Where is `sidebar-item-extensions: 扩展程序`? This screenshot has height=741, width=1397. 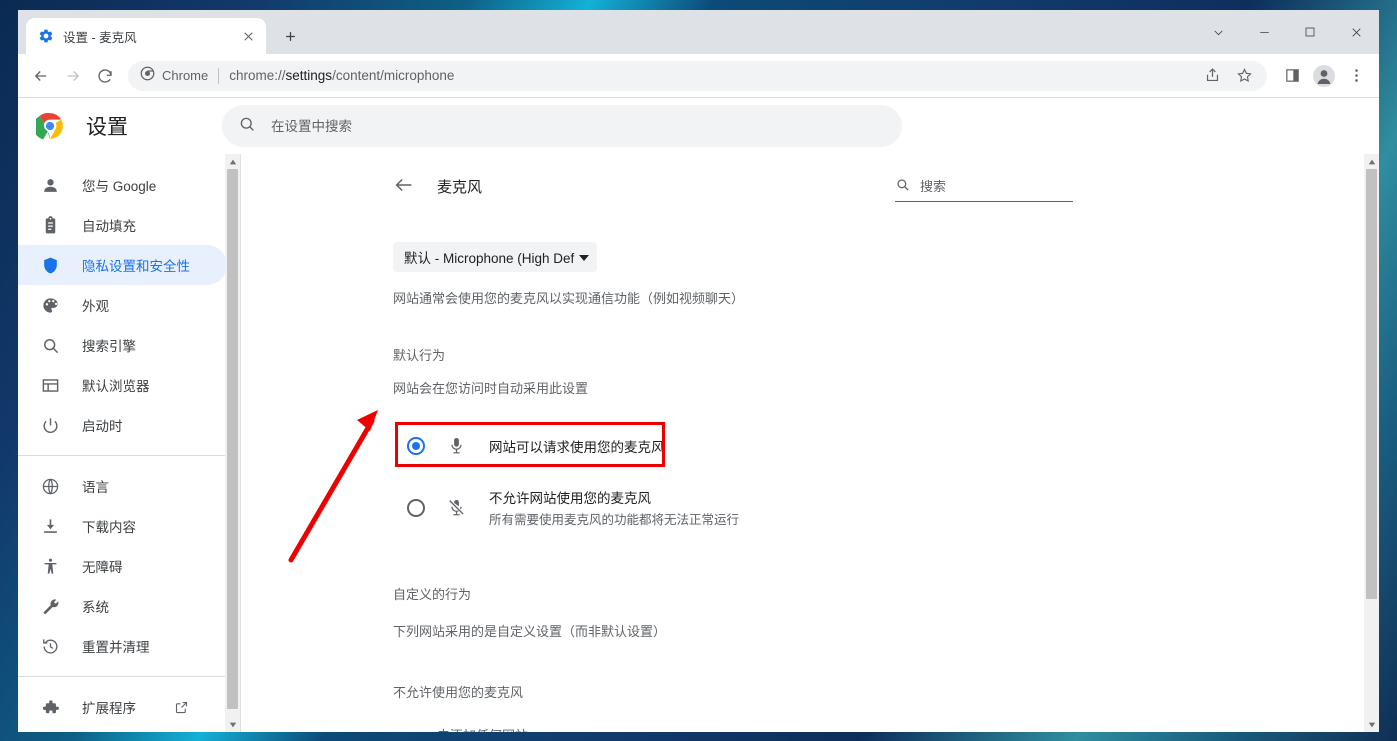
sidebar-item-extensions: 扩展程序 is located at coordinates (122, 707).